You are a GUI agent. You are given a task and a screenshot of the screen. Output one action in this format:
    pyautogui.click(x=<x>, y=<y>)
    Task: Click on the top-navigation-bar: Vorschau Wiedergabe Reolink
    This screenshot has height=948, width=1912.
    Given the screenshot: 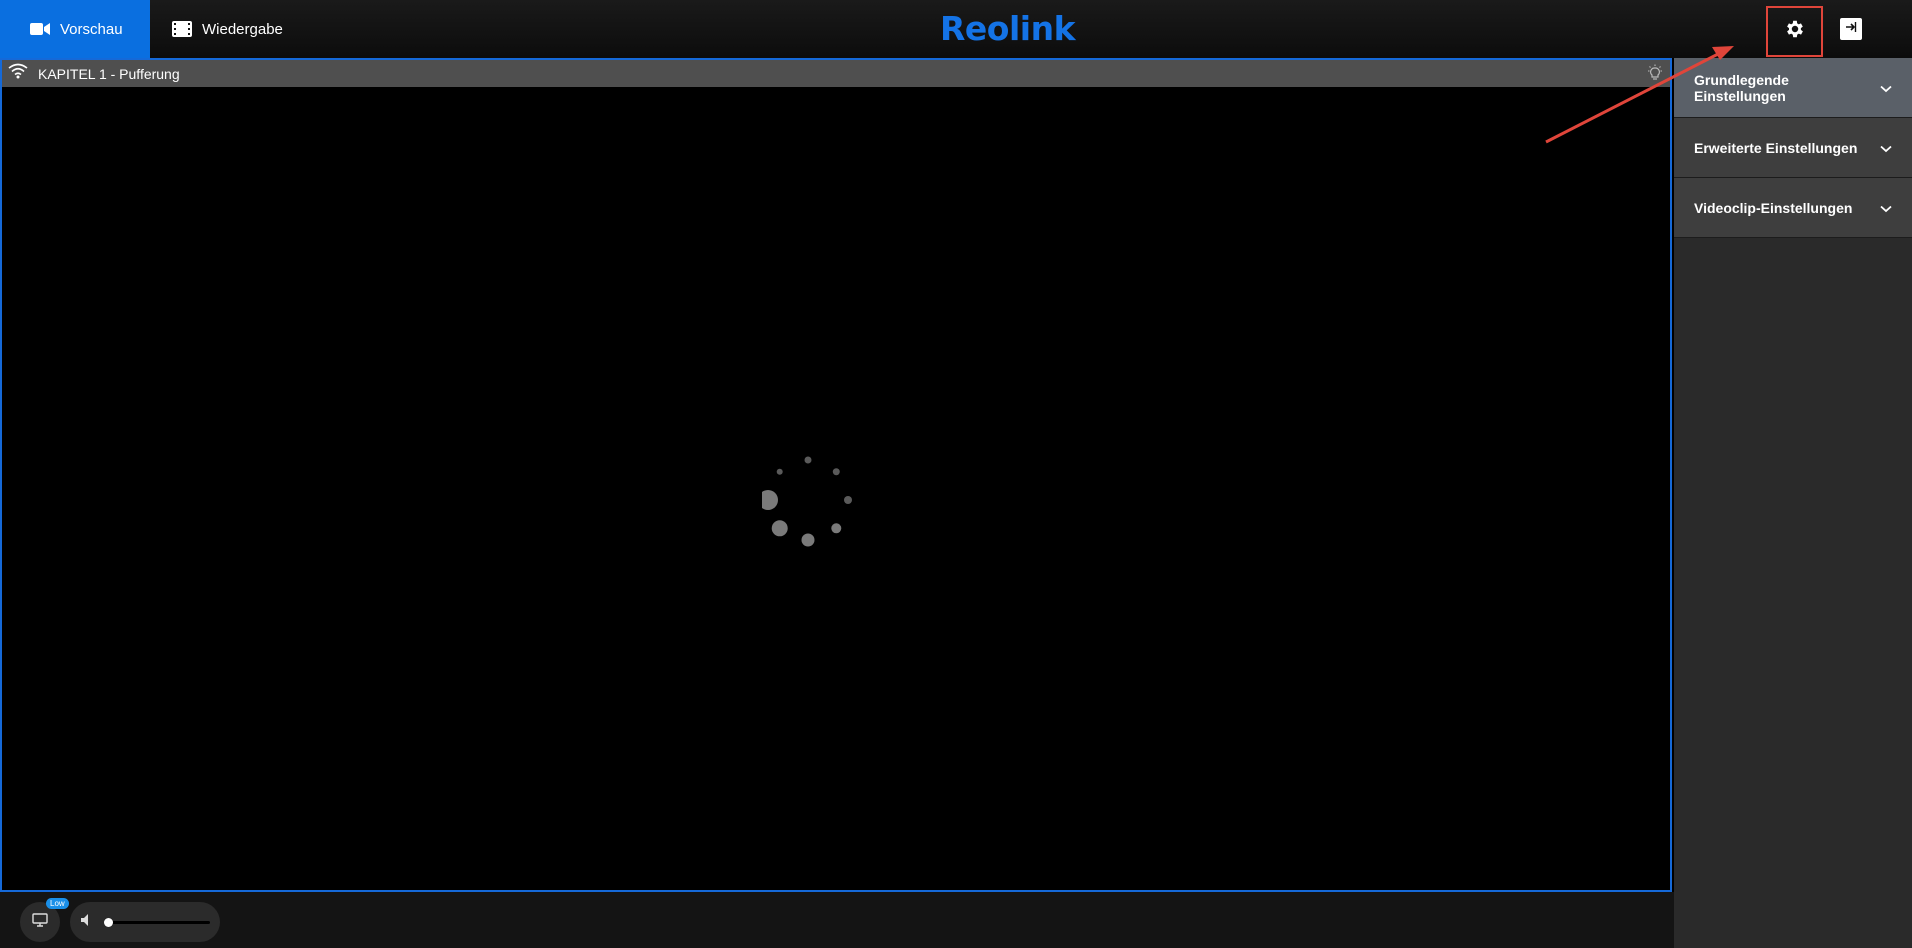 What is the action you would take?
    pyautogui.click(x=956, y=29)
    